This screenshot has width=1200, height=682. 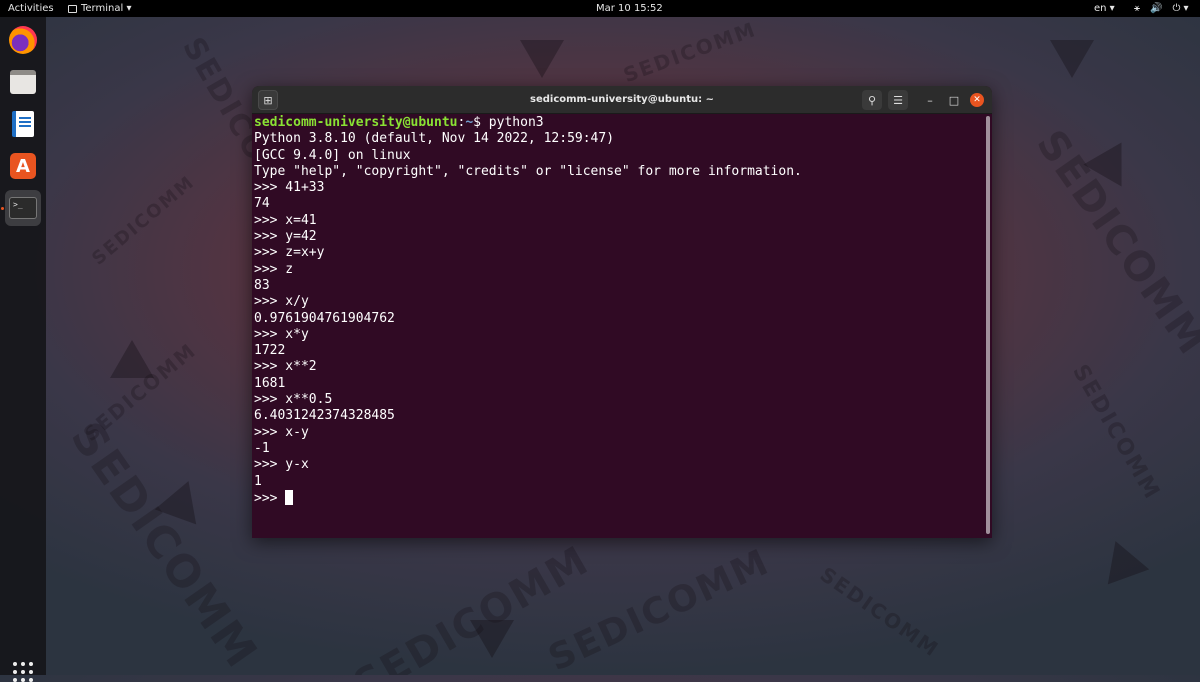 What do you see at coordinates (281, 302) in the screenshot?
I see `terminal-line: >>> x/y` at bounding box center [281, 302].